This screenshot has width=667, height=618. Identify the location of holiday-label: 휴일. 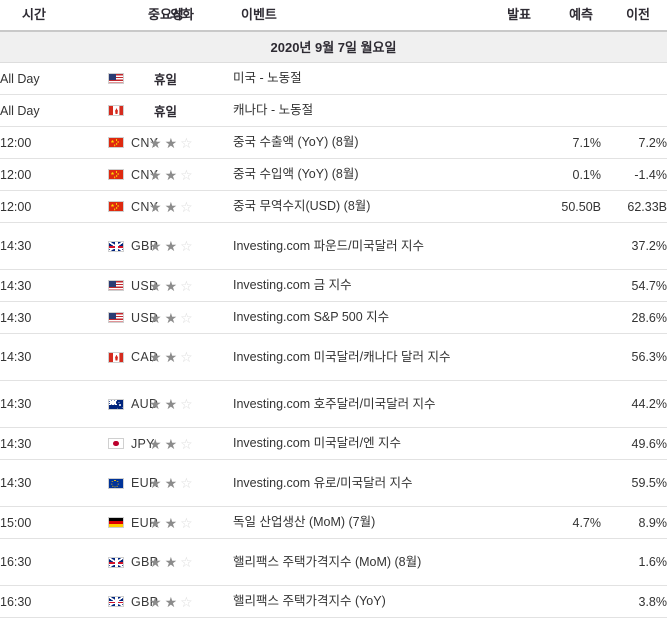
(166, 80).